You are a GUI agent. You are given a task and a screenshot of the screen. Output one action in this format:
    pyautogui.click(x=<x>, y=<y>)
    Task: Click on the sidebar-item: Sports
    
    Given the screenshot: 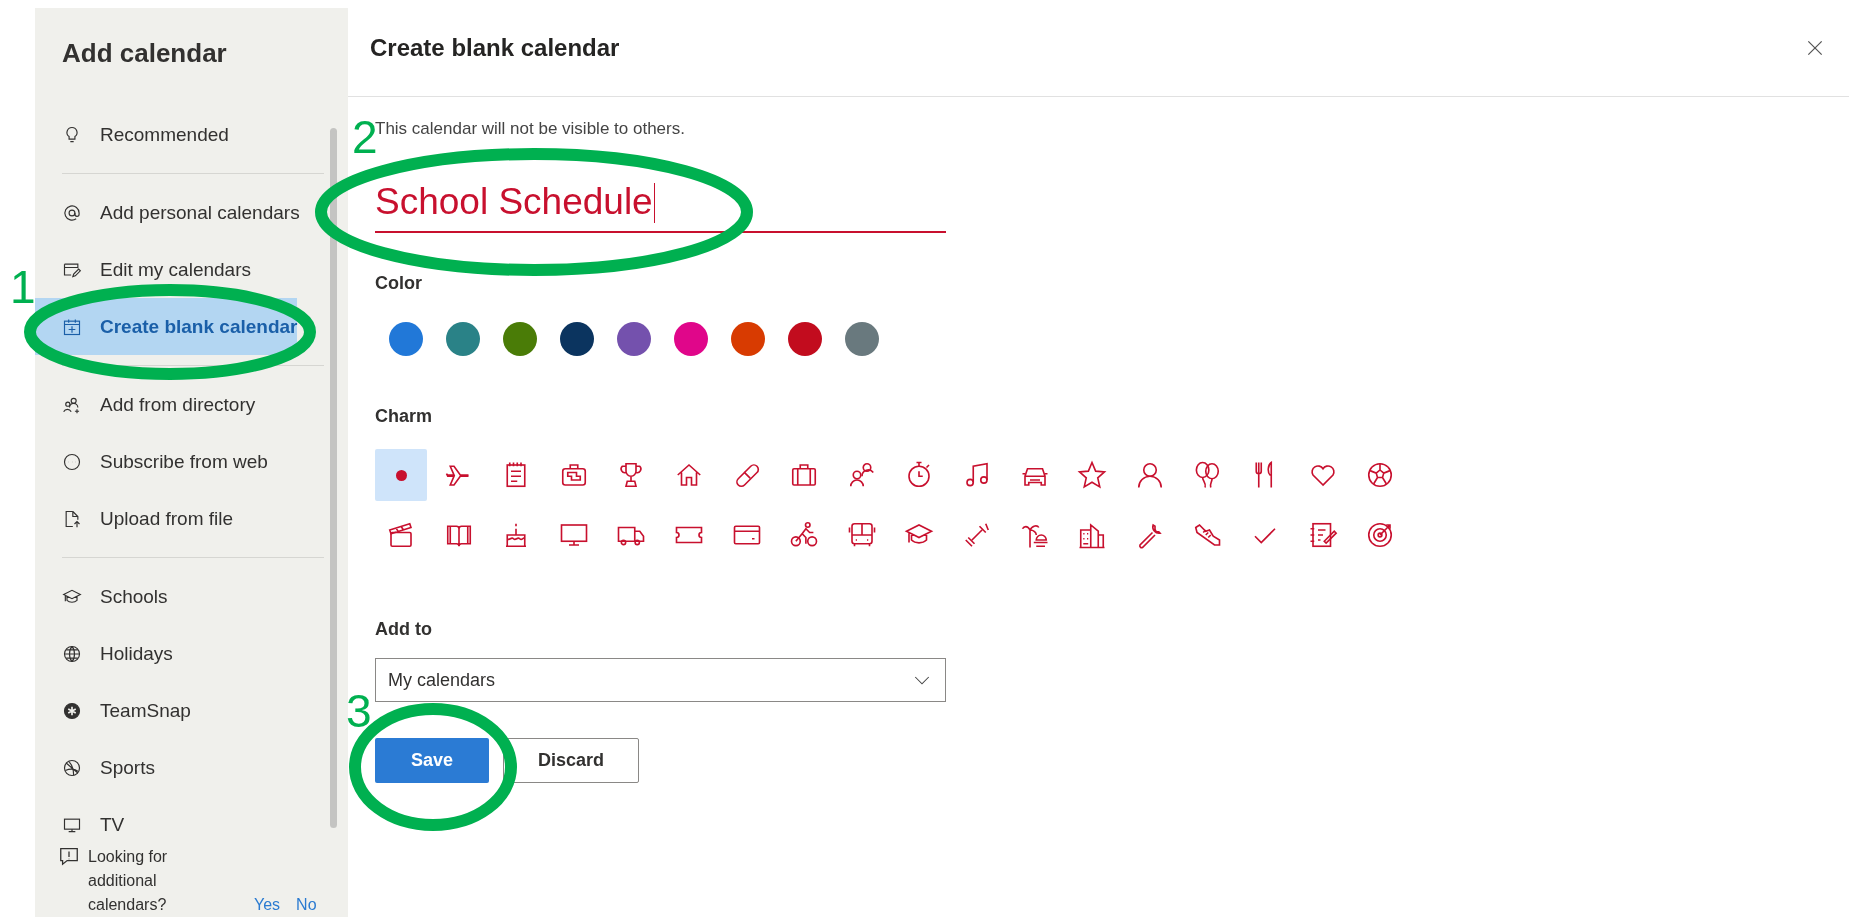 What is the action you would take?
    pyautogui.click(x=166, y=767)
    